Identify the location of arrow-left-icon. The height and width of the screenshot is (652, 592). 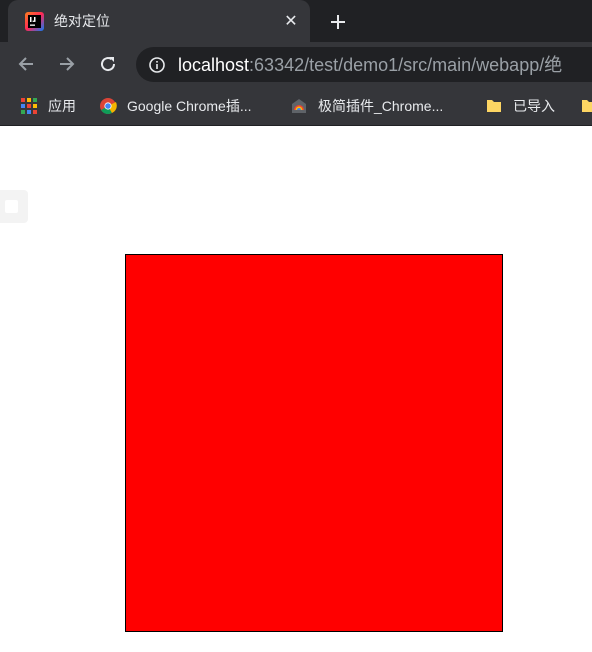
(25, 64).